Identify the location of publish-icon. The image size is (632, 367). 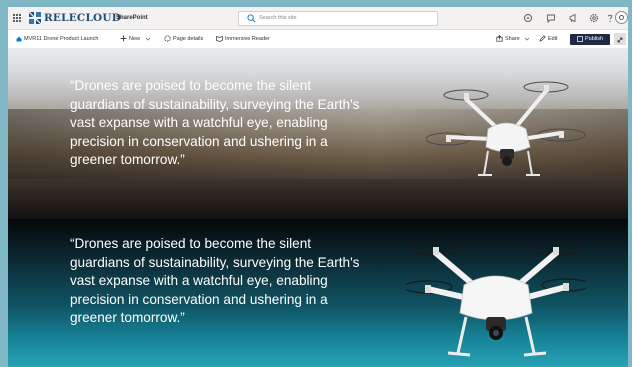
(580, 38).